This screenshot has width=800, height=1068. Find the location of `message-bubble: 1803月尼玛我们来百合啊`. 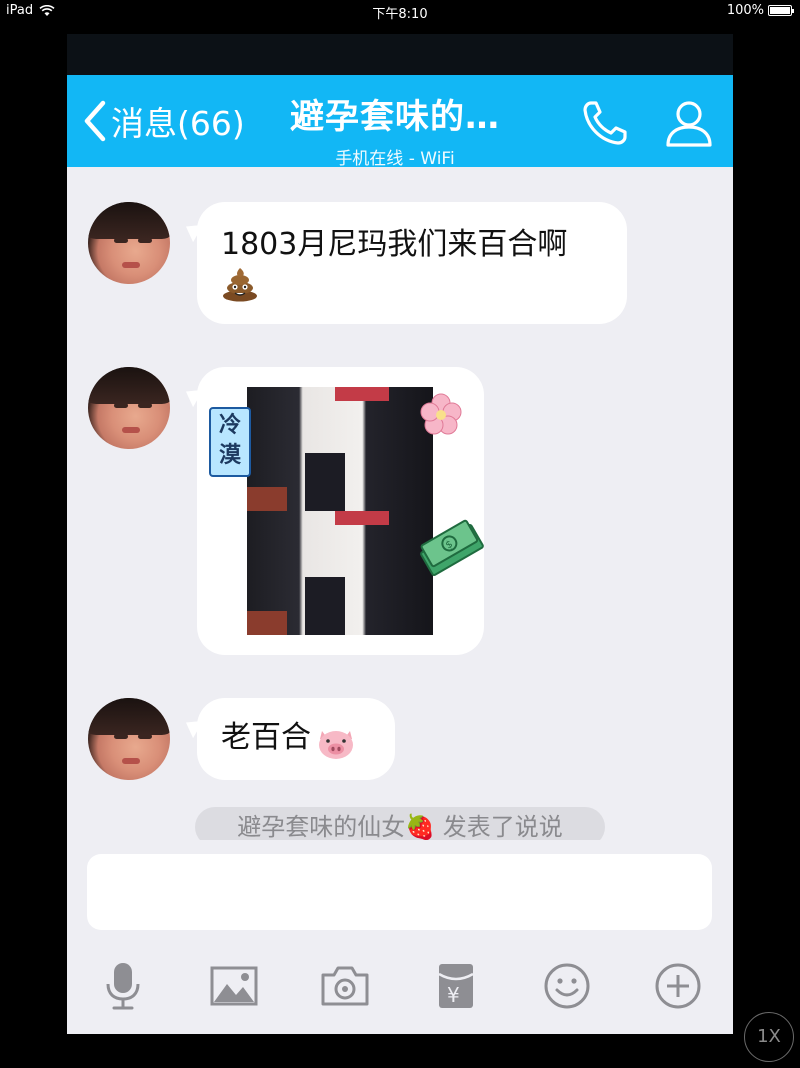

message-bubble: 1803月尼玛我们来百合啊 is located at coordinates (412, 263).